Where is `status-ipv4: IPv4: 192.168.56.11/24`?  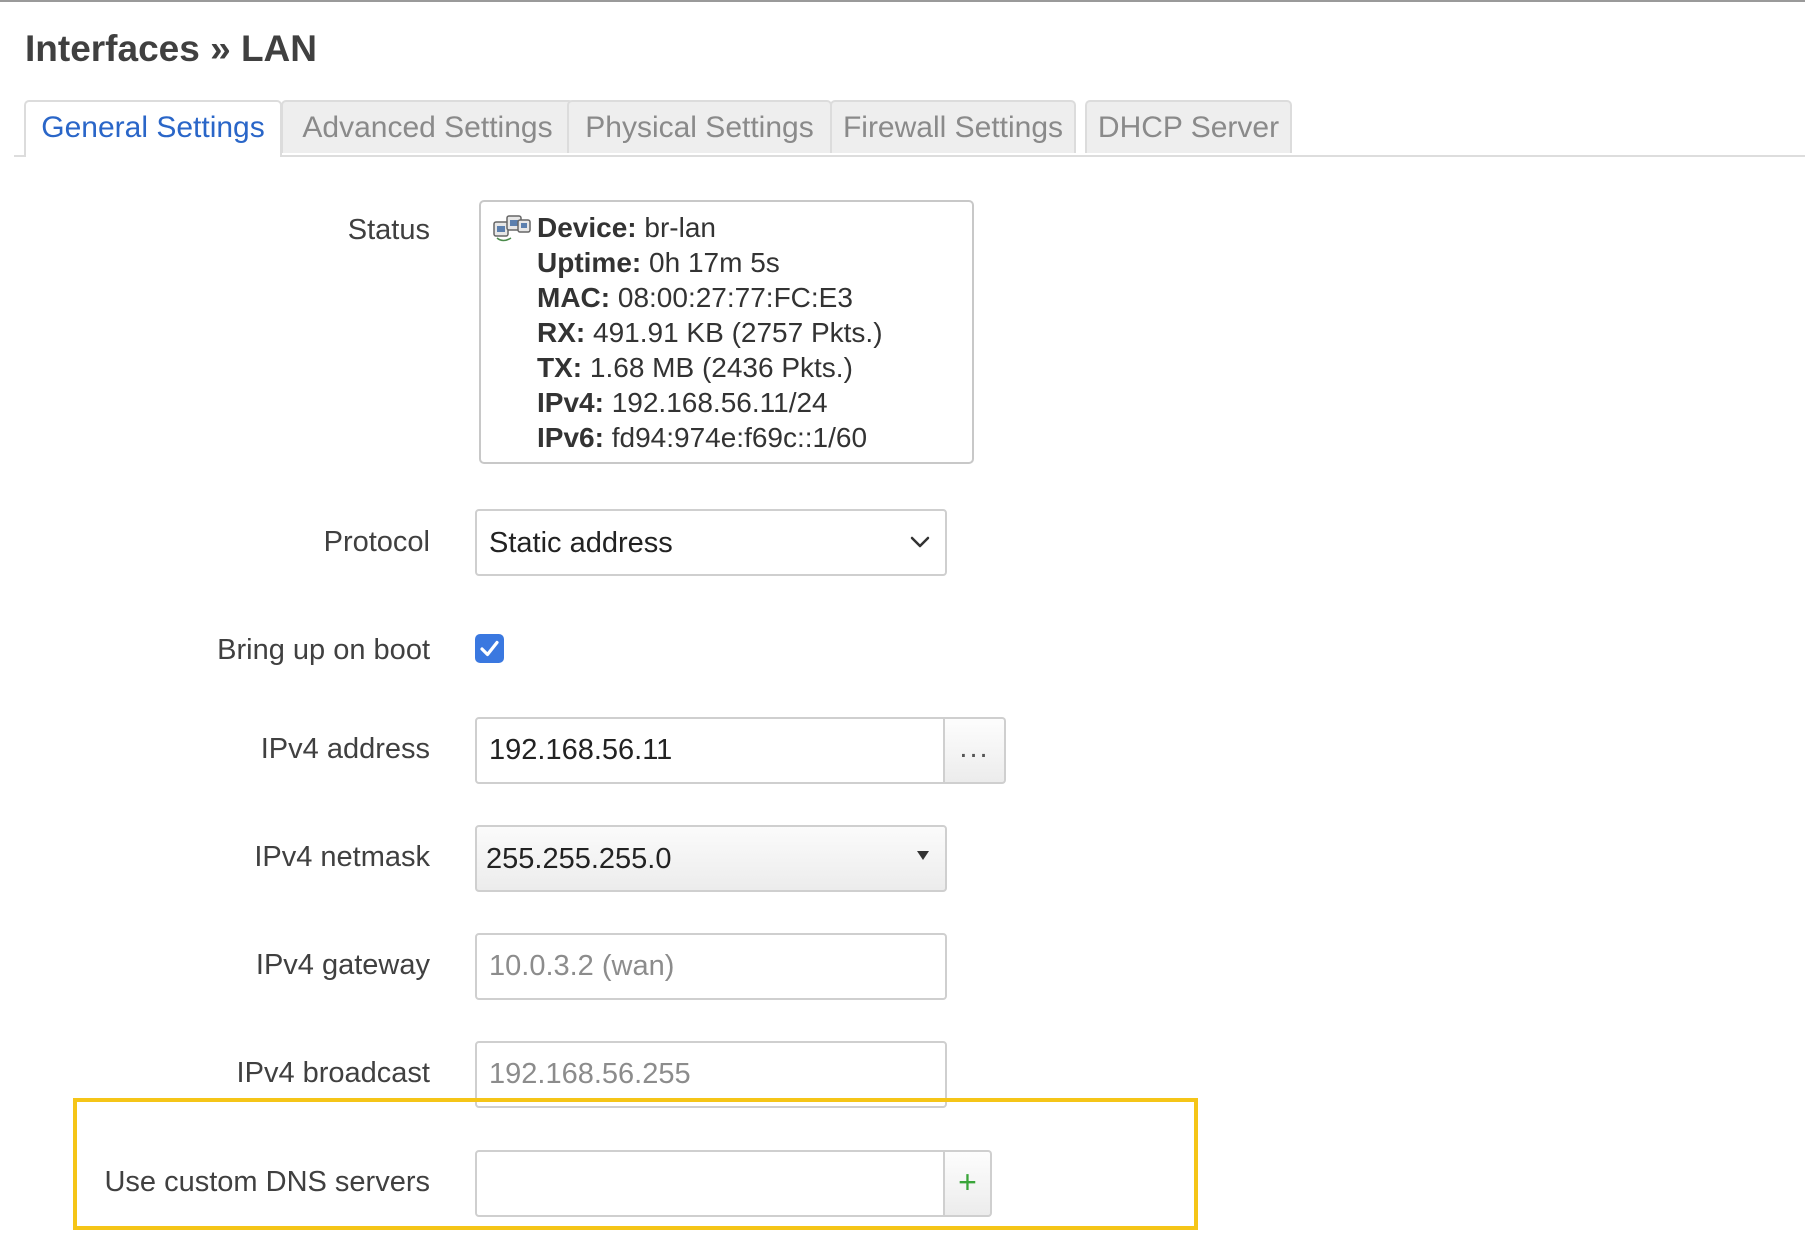
status-ipv4: IPv4: 192.168.56.11/24 is located at coordinates (682, 402).